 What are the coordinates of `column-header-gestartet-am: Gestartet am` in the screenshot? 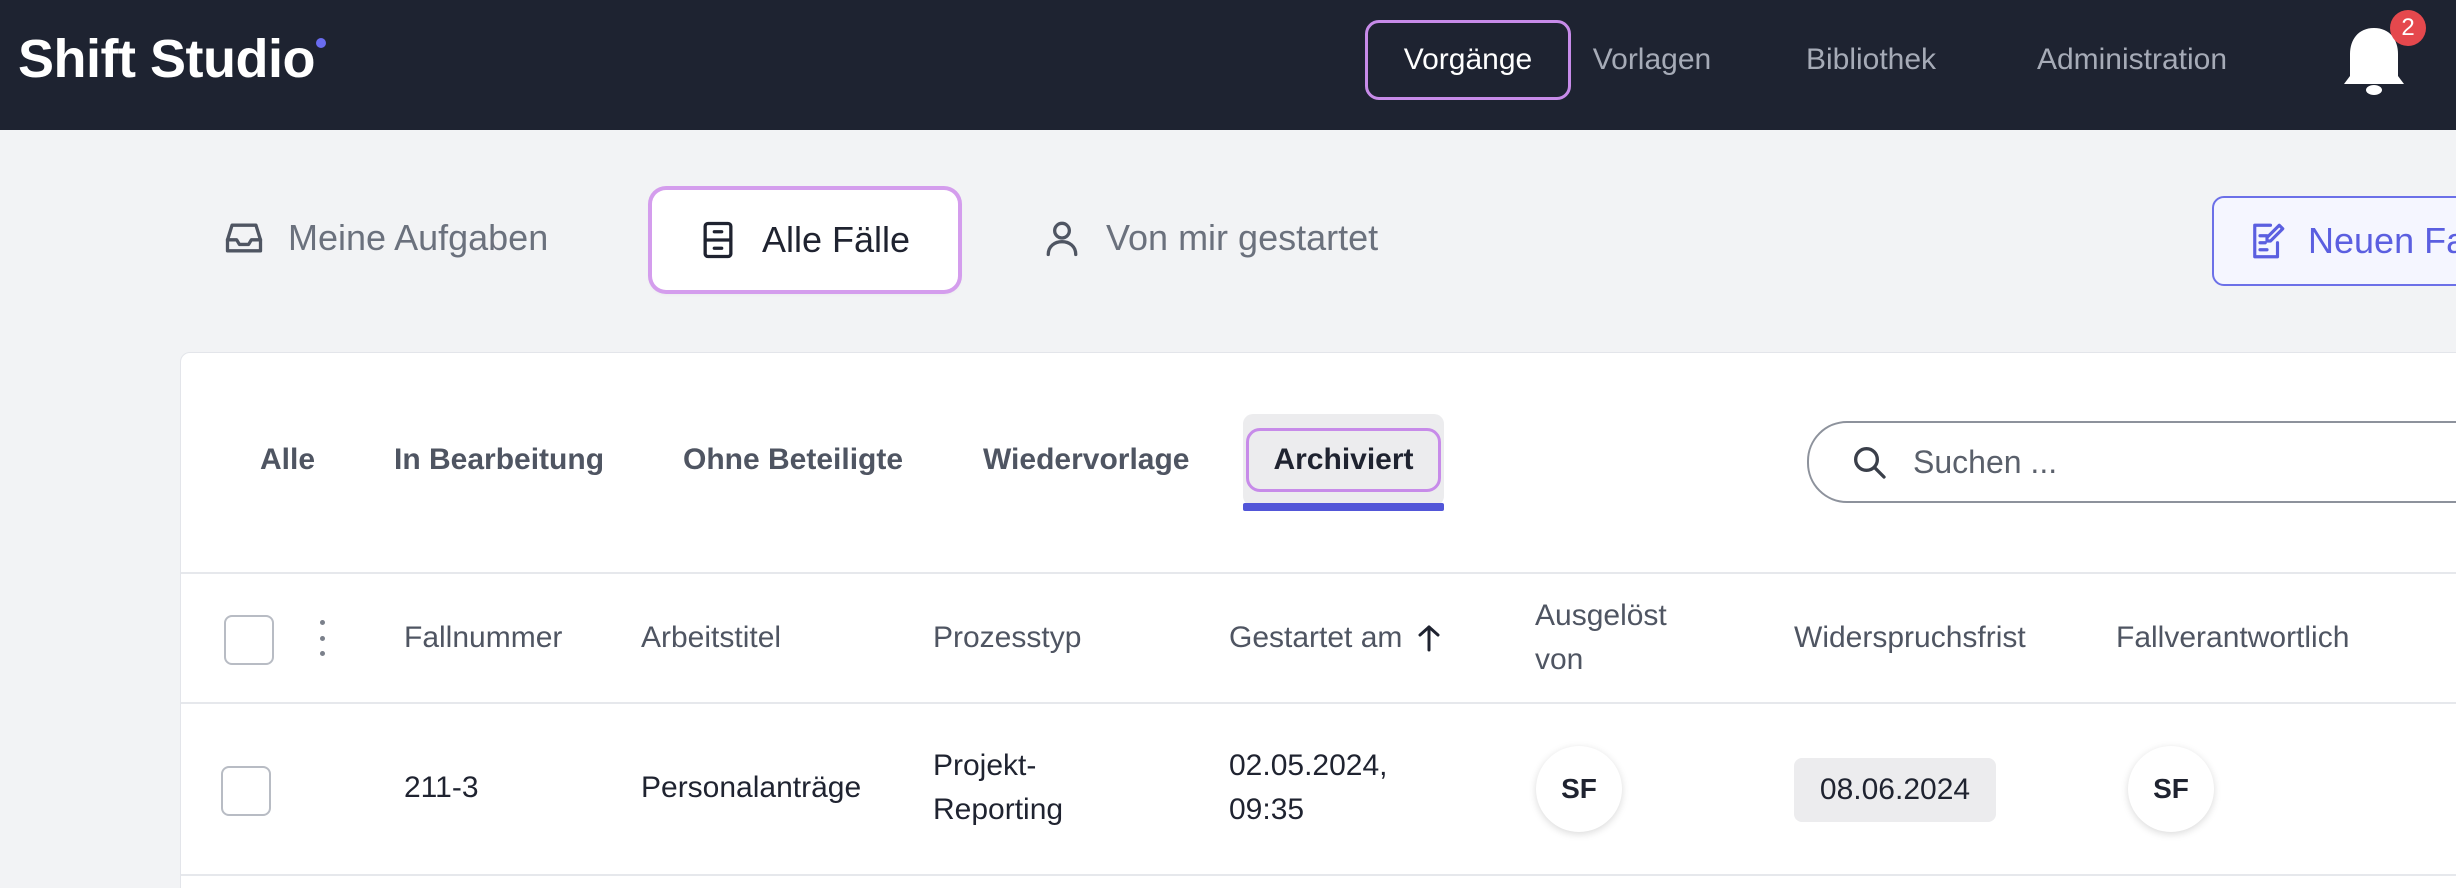 It's located at (1335, 638).